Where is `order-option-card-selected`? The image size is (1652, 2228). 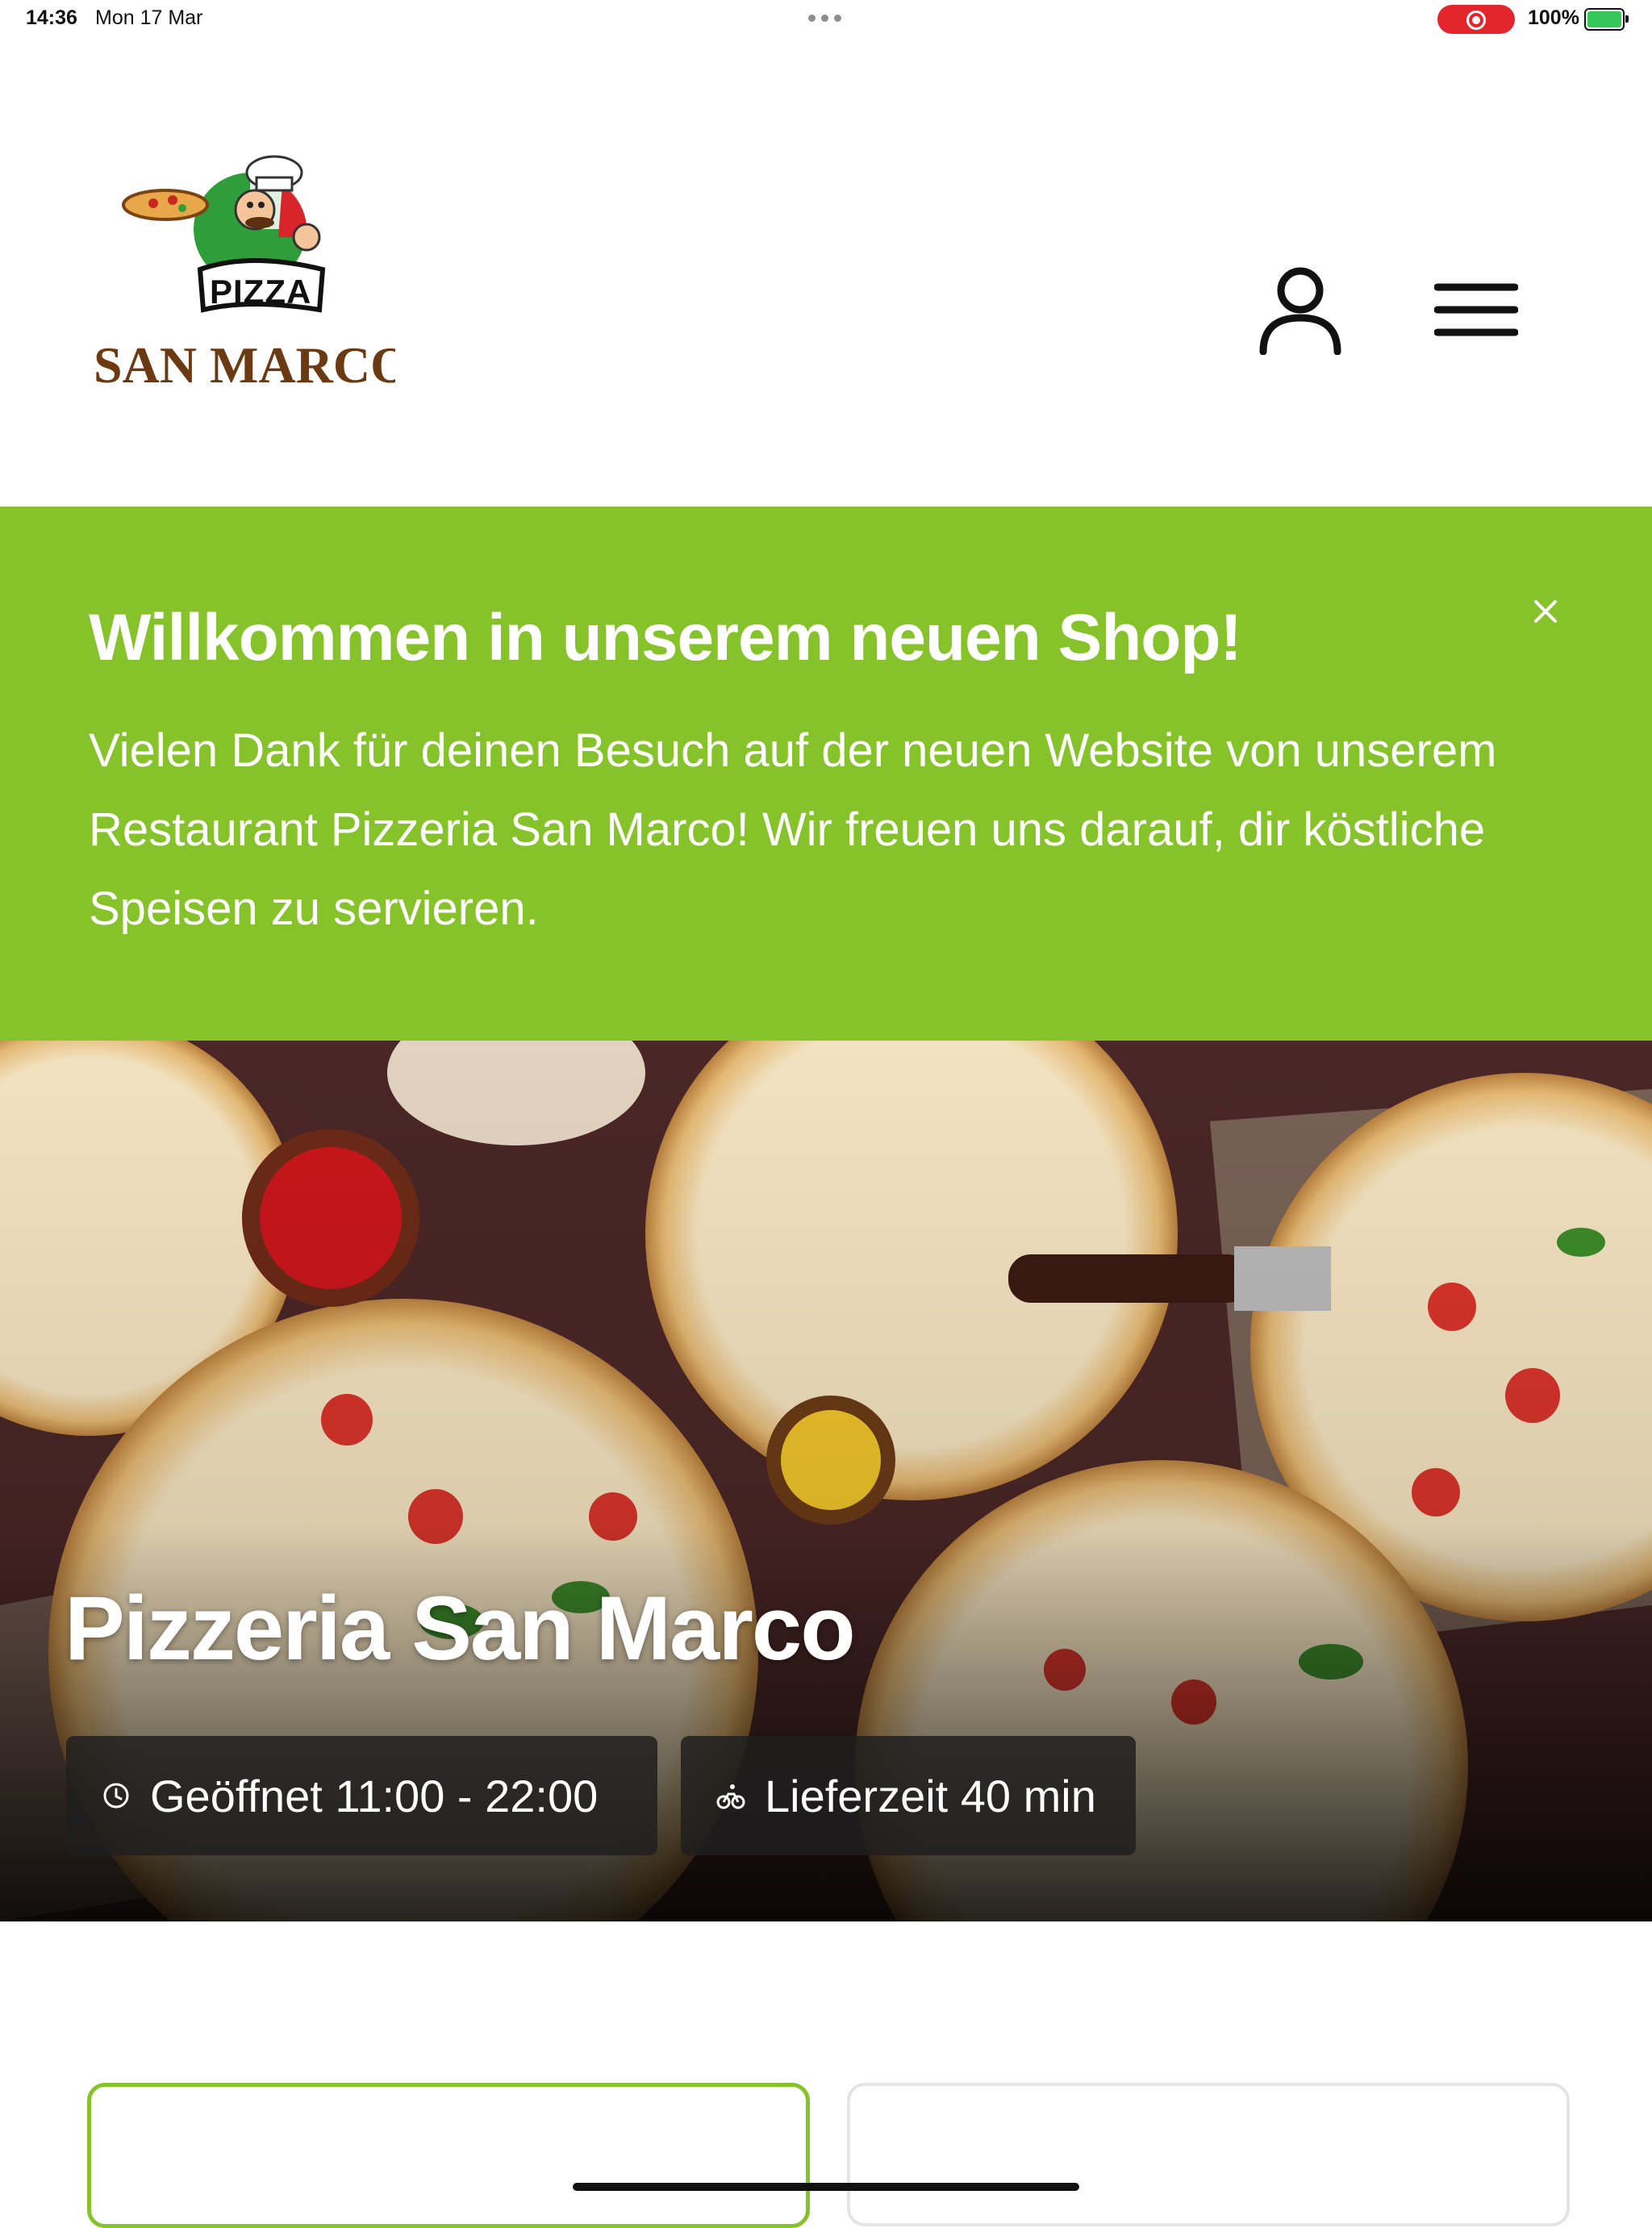 order-option-card-selected is located at coordinates (449, 2155).